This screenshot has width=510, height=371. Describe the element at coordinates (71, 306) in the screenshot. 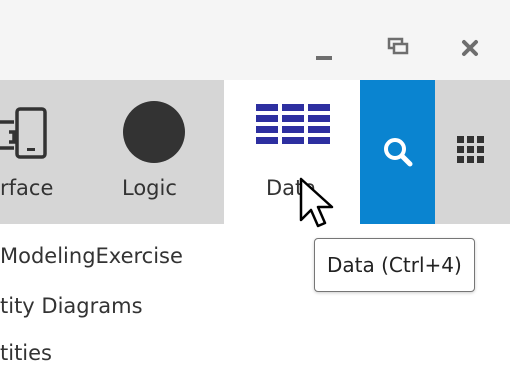

I see `list-item: tity Diagrams` at that location.